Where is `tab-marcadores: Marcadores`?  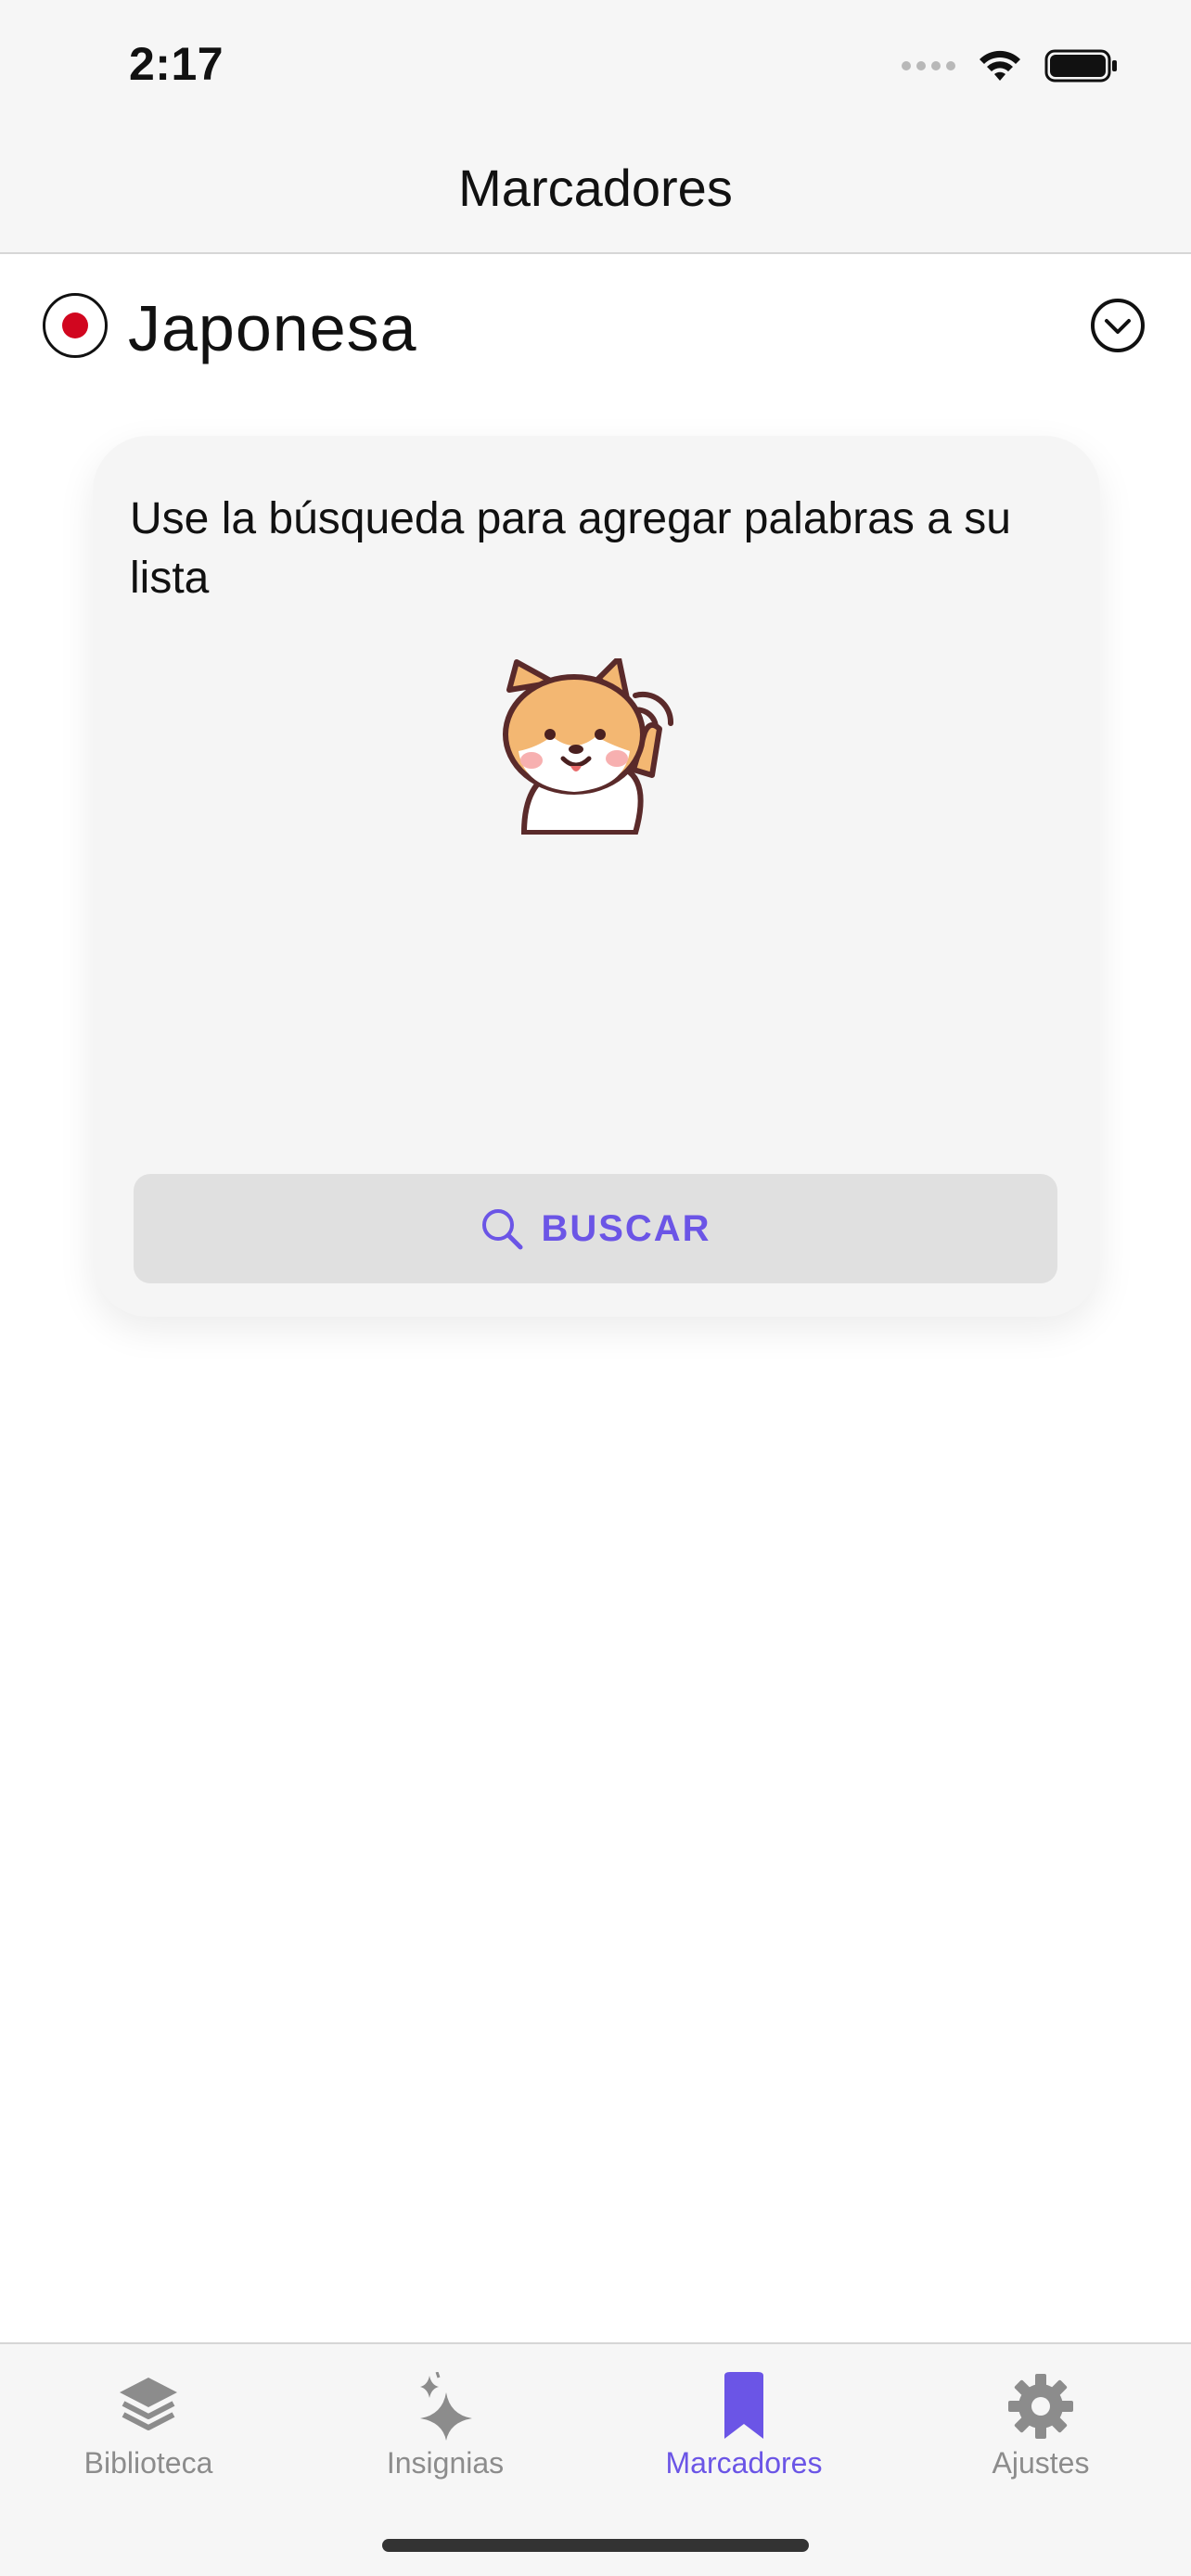 tab-marcadores: Marcadores is located at coordinates (744, 2437).